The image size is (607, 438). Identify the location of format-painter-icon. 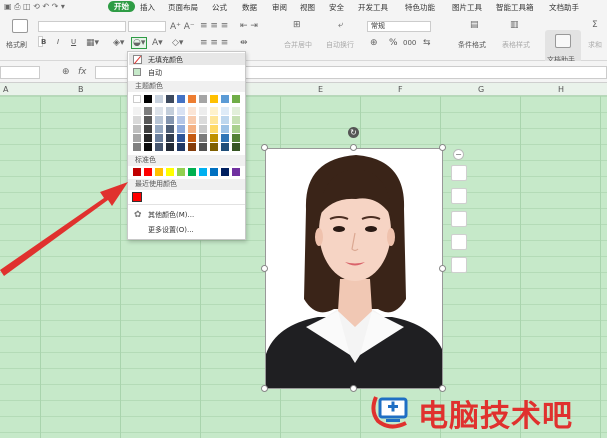
(20, 26).